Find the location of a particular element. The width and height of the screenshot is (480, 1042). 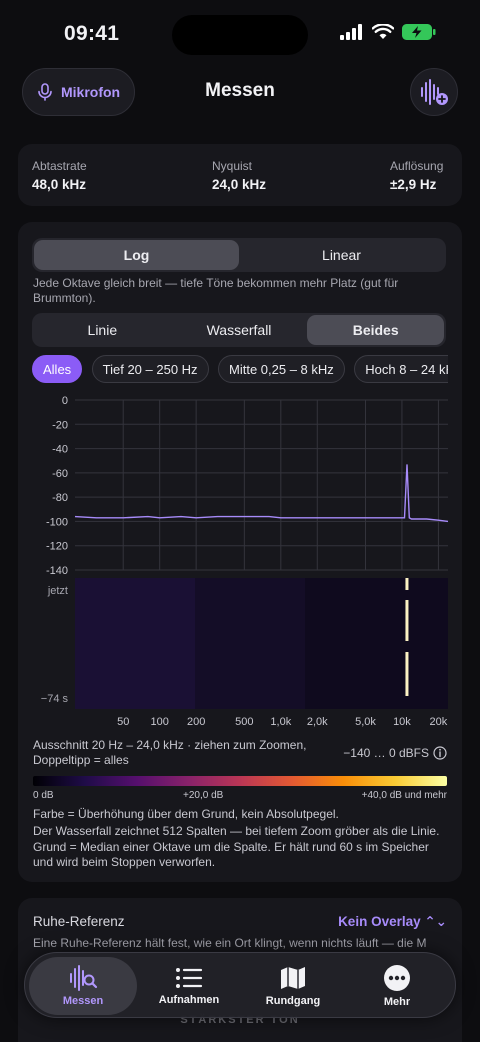

tab-bar: Messen Aufnahmen Rundgang Mehr is located at coordinates (240, 985).